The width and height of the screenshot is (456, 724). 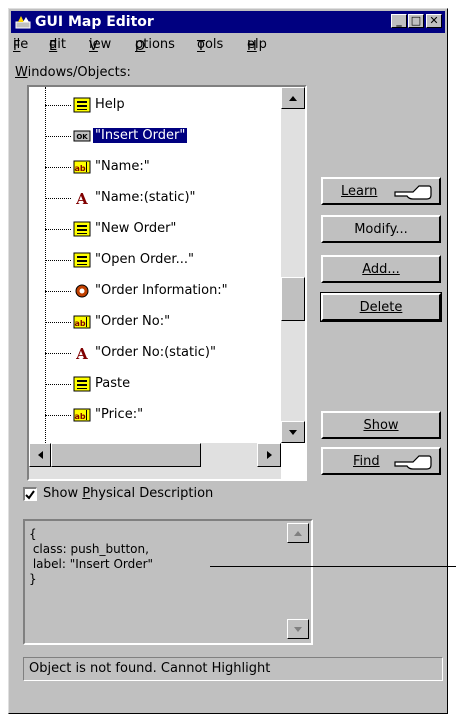 I want to click on scroll-left-button, so click(x=40, y=455).